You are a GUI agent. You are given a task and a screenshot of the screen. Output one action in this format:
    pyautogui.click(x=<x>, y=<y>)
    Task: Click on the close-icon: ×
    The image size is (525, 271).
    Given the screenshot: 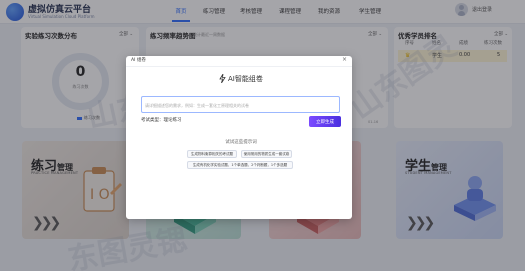 What is the action you would take?
    pyautogui.click(x=344, y=59)
    